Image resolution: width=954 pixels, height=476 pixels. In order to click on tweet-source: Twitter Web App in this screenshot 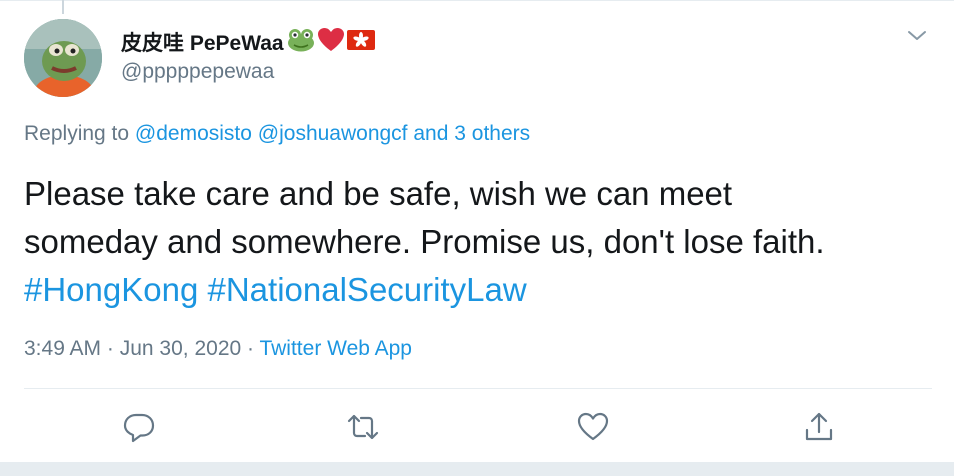, I will do `click(335, 348)`.